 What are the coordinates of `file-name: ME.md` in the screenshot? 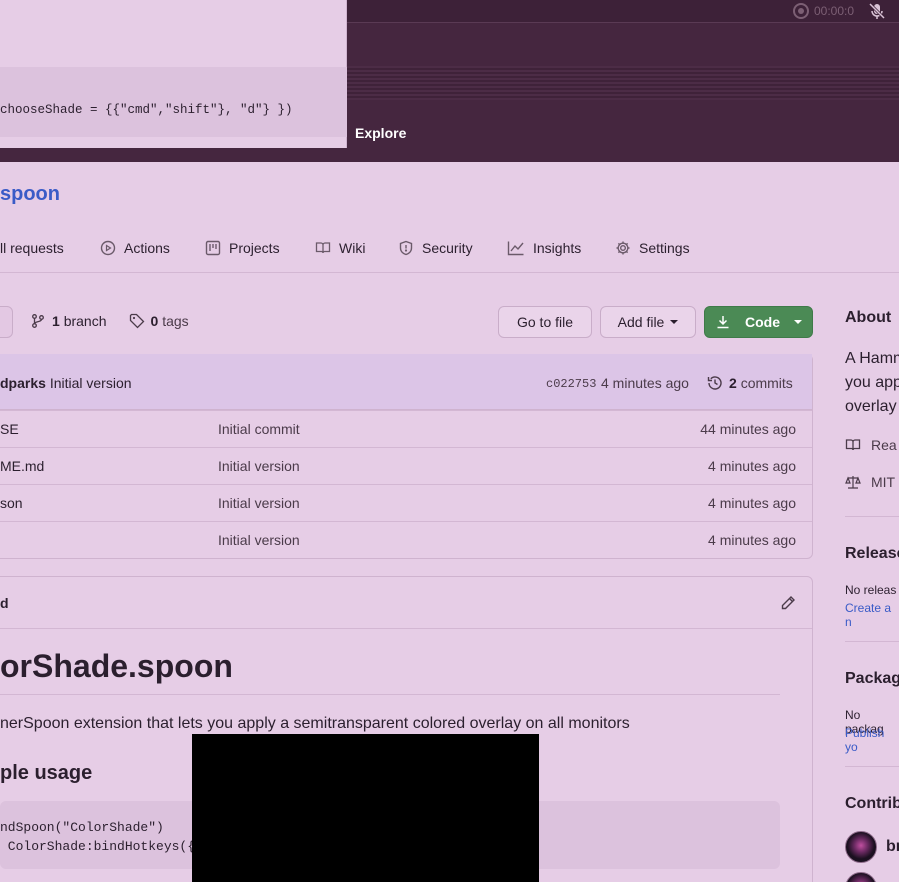 It's located at (22, 466).